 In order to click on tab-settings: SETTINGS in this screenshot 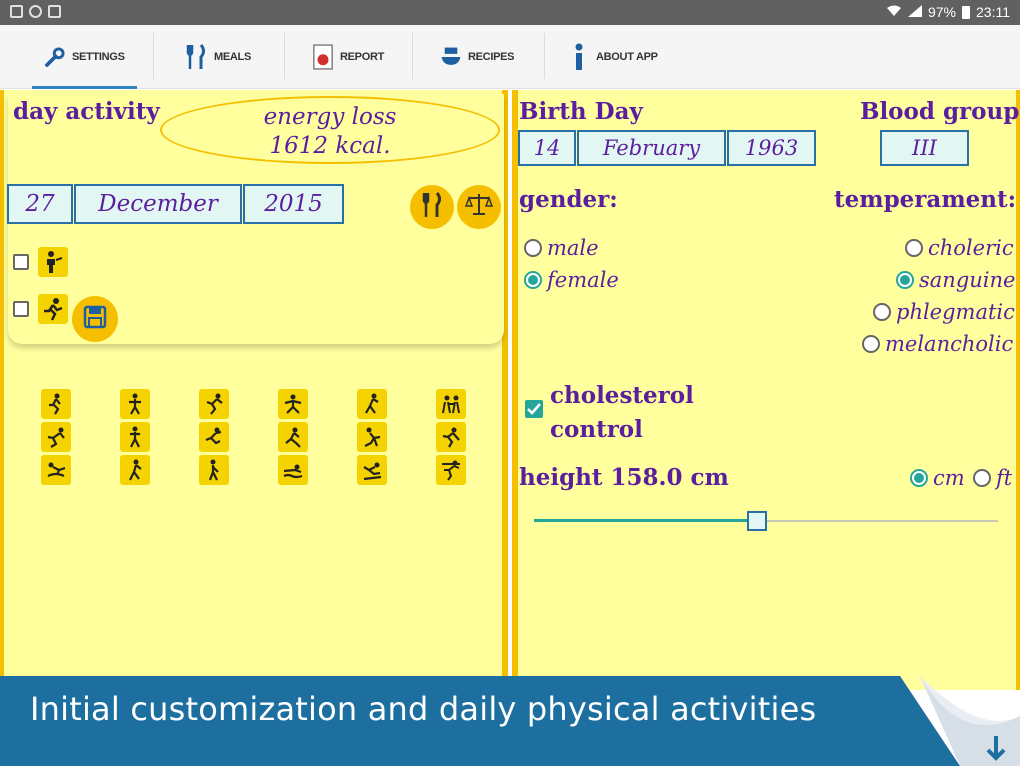, I will do `click(84, 57)`.